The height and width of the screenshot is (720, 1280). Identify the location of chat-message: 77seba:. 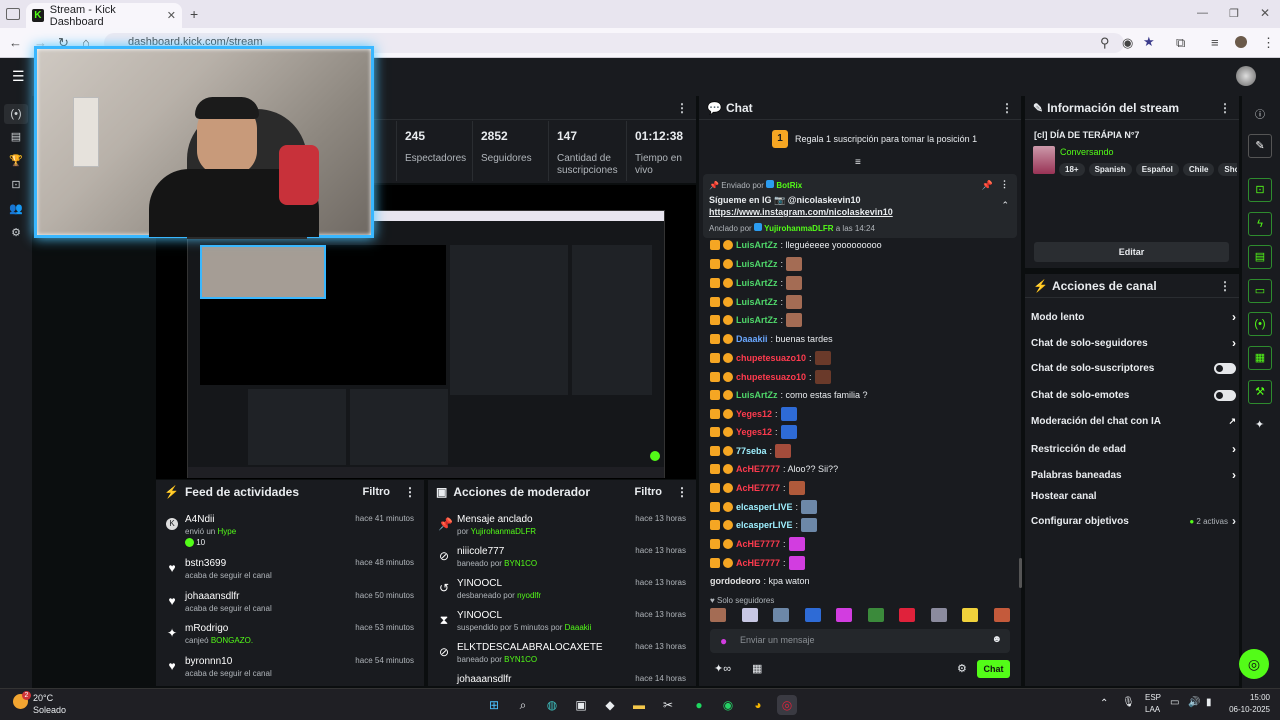
(751, 451).